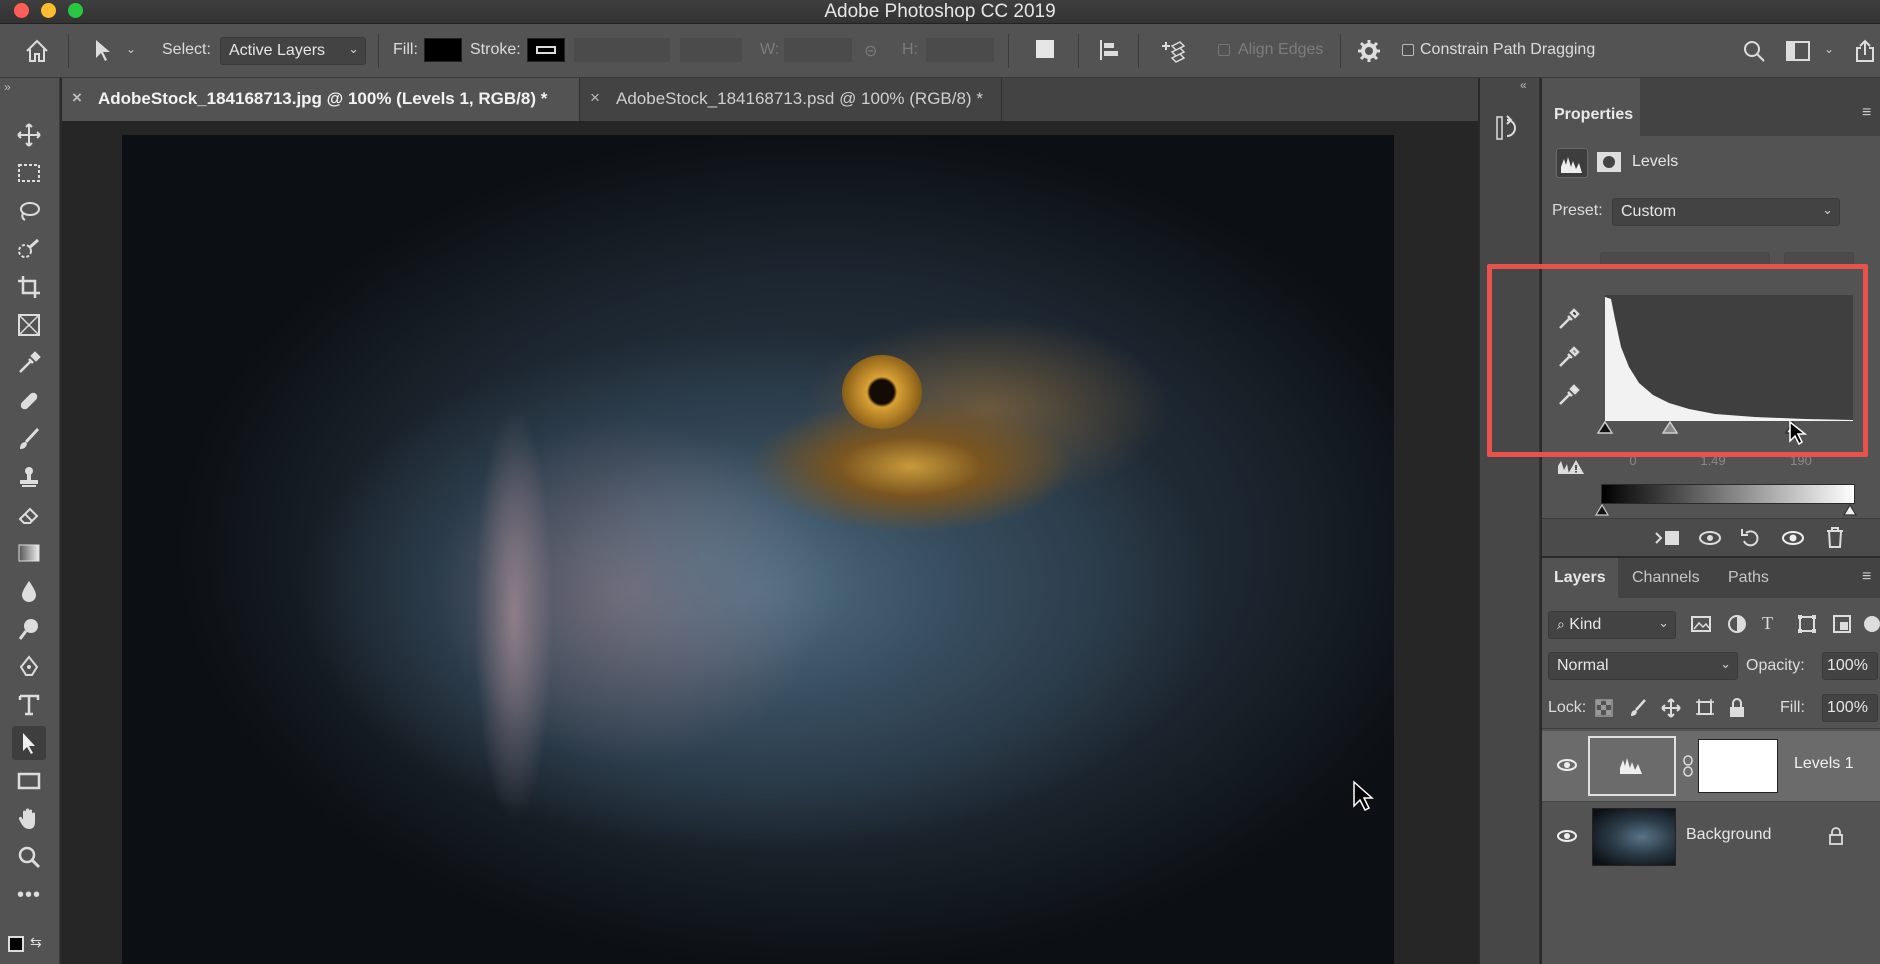 The image size is (1880, 964). I want to click on mask-icon, so click(1610, 163).